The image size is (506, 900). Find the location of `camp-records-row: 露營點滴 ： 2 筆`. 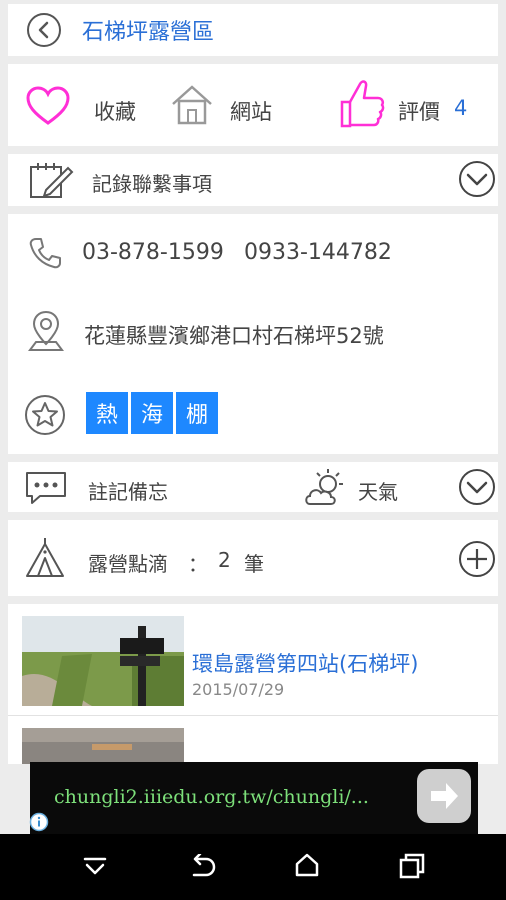

camp-records-row: 露營點滴 ： 2 筆 is located at coordinates (253, 558).